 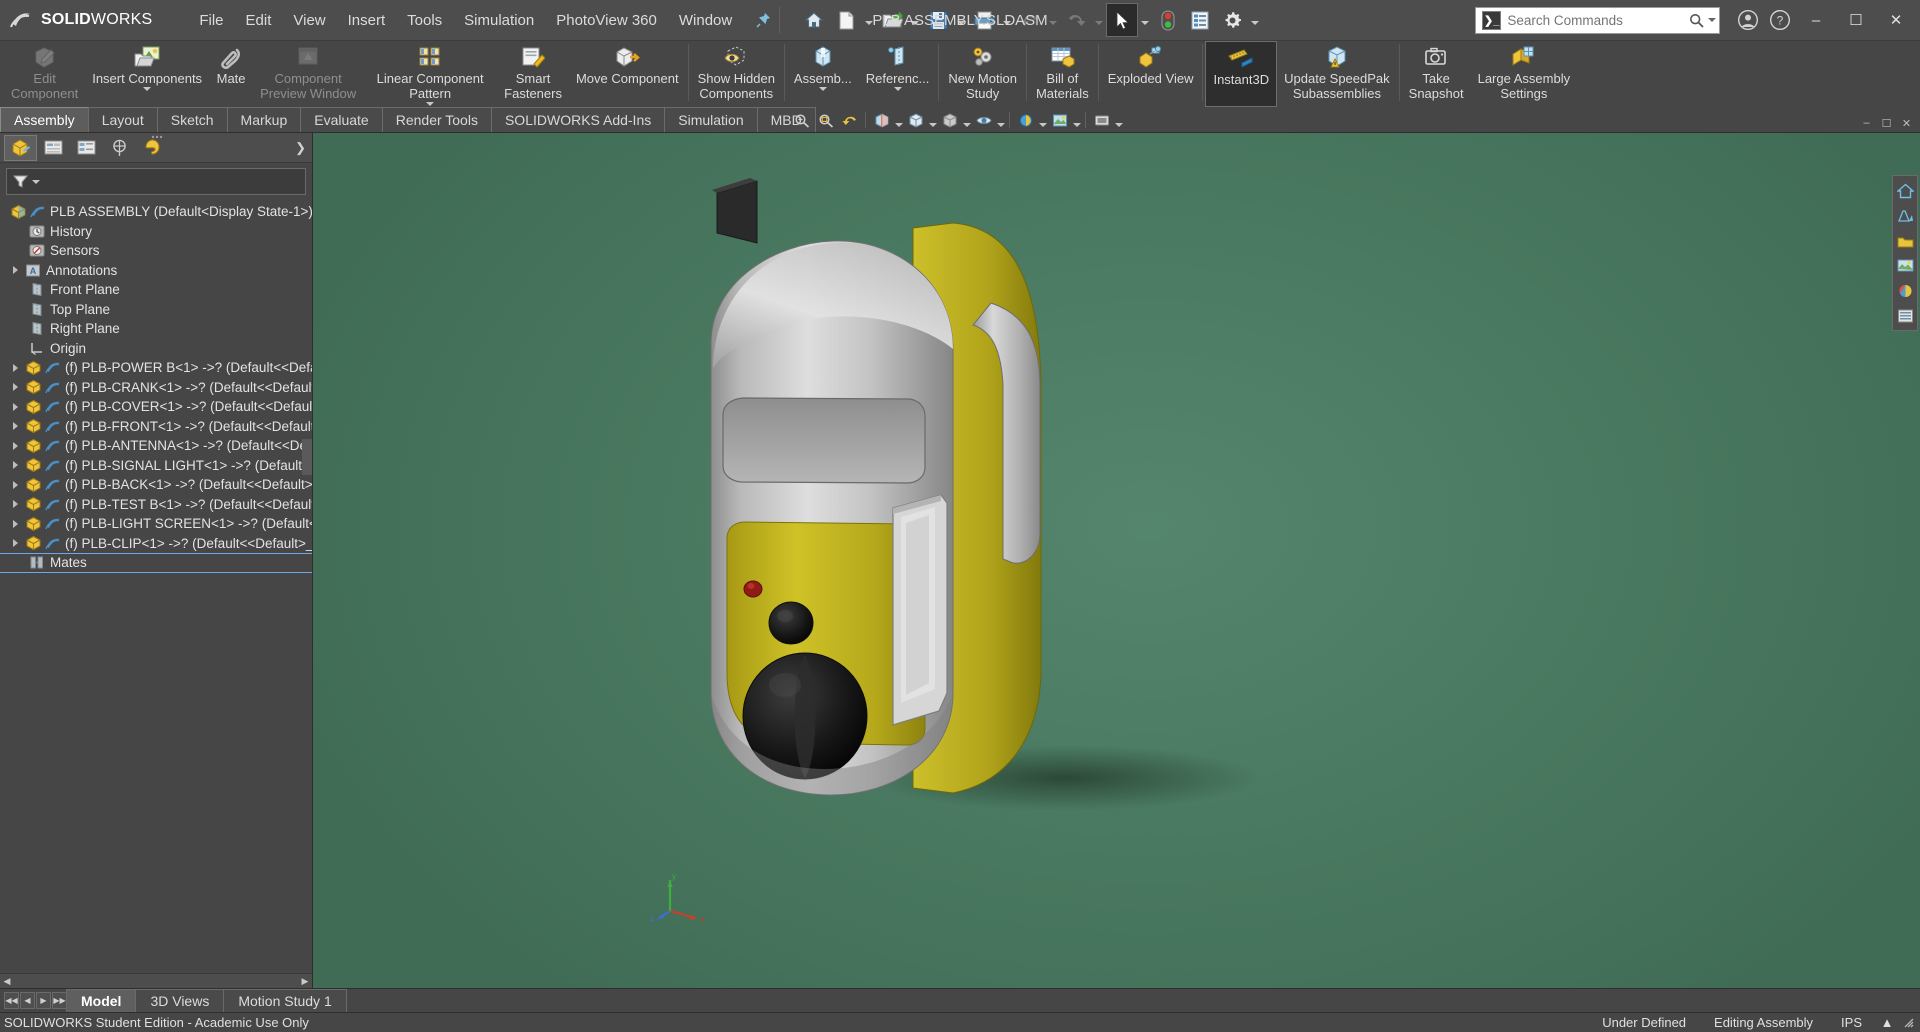 What do you see at coordinates (156, 232) in the screenshot?
I see `tree-item-history: History` at bounding box center [156, 232].